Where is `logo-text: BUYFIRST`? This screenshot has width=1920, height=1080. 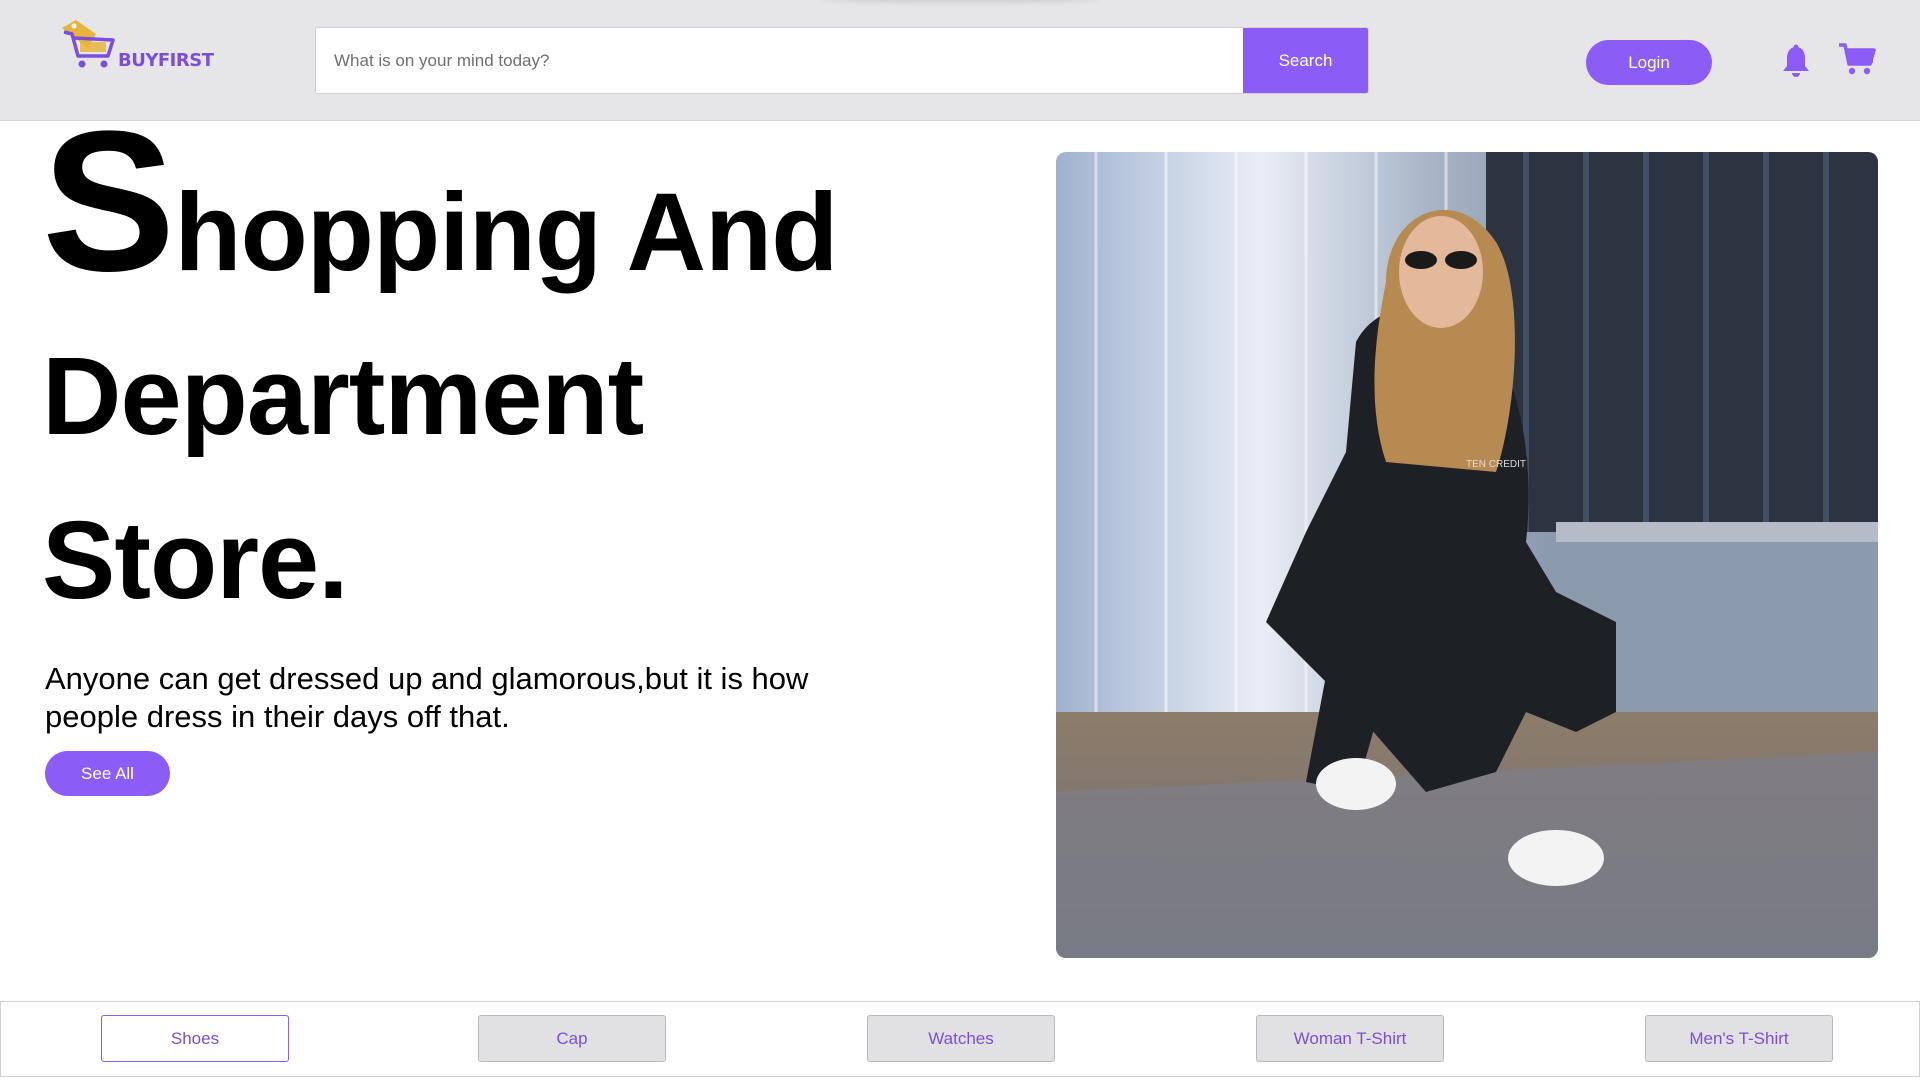 logo-text: BUYFIRST is located at coordinates (166, 60).